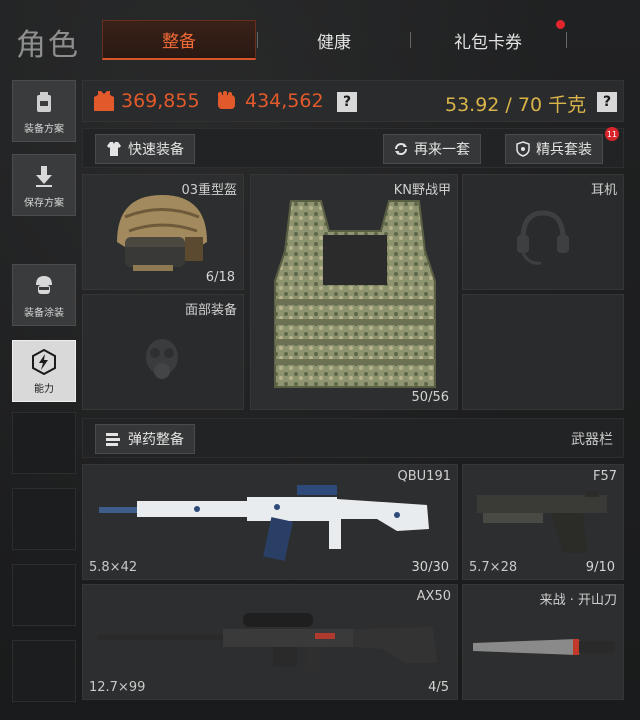  What do you see at coordinates (267, 642) in the screenshot?
I see `sniper-image` at bounding box center [267, 642].